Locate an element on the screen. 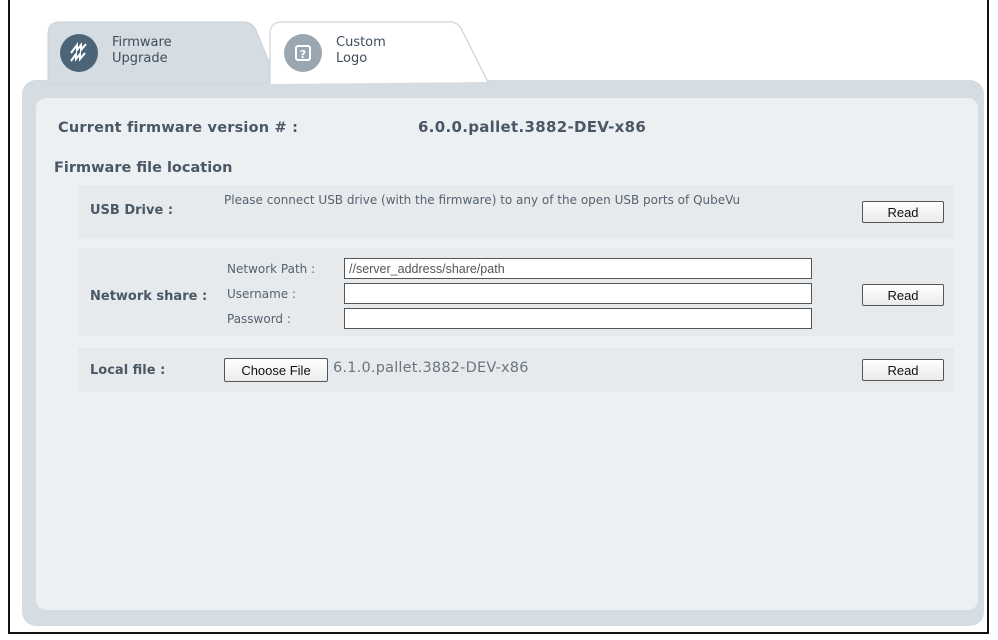 This screenshot has height=640, width=998. custom-logo-icon: ? is located at coordinates (303, 53).